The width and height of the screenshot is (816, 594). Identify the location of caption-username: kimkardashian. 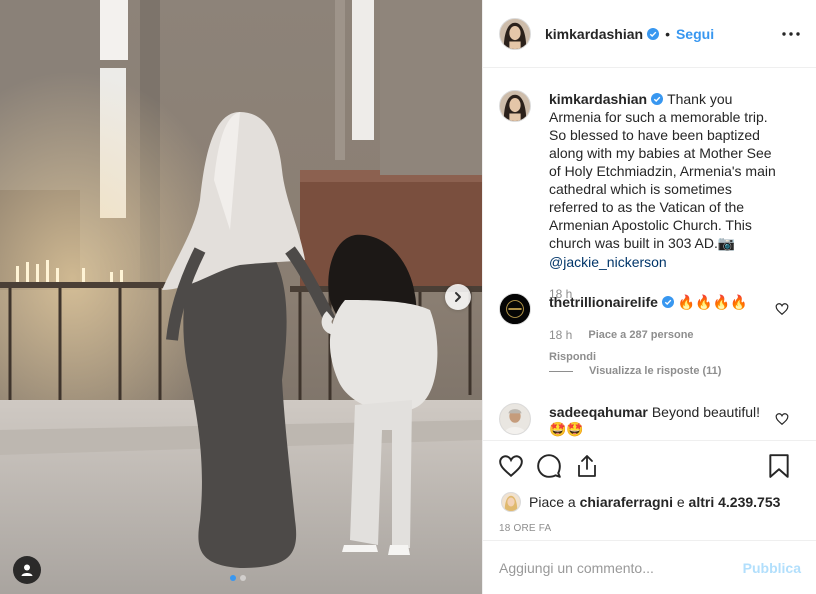
(598, 99).